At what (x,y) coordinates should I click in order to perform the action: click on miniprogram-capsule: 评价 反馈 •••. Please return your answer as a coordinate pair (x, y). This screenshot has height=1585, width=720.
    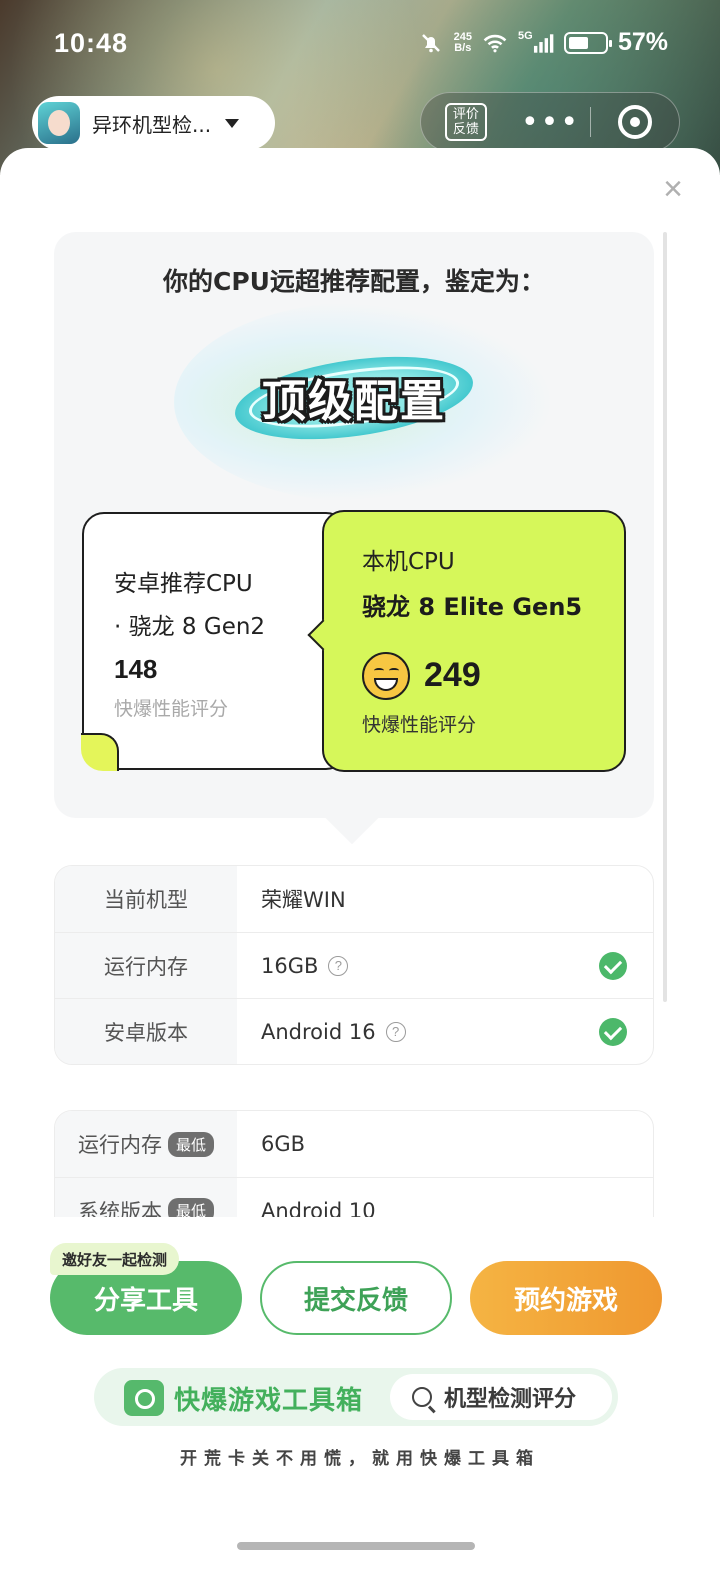
    Looking at the image, I should click on (550, 122).